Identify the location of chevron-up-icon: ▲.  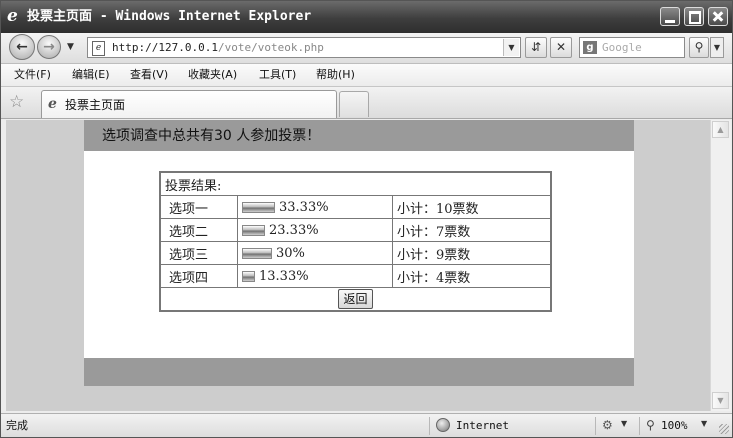
(720, 129).